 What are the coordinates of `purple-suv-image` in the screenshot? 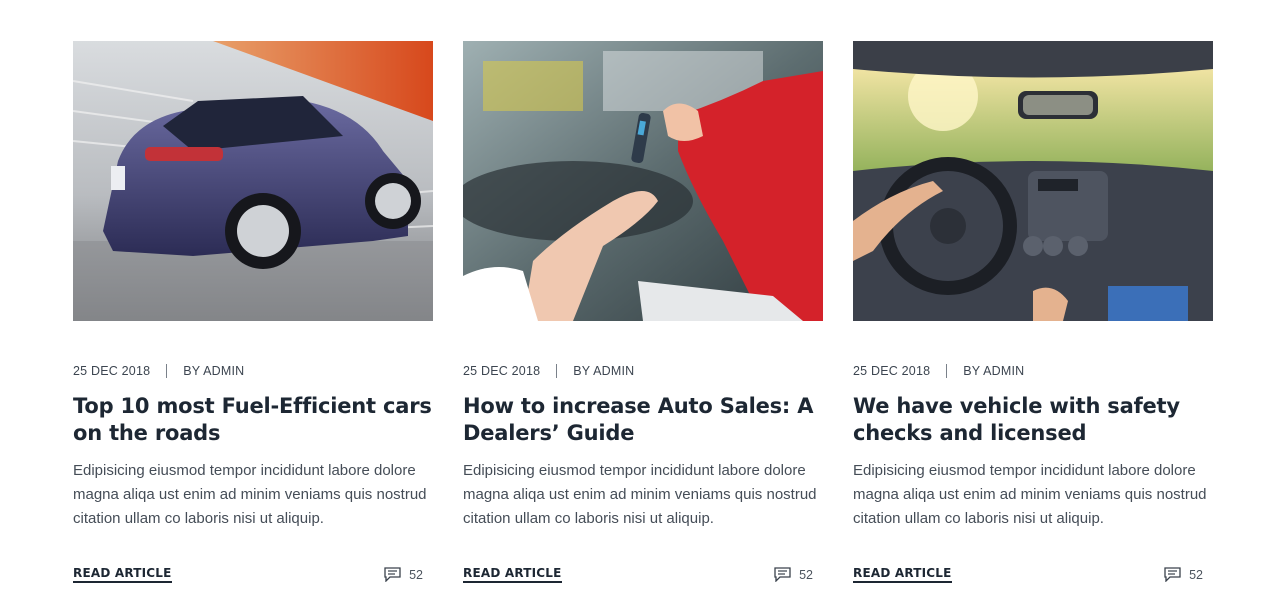 It's located at (253, 181).